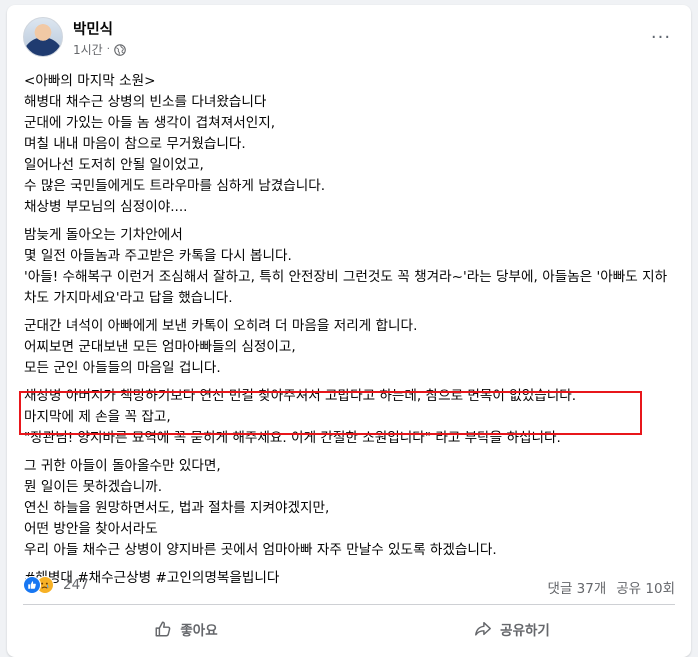 The height and width of the screenshot is (657, 698). I want to click on globe-icon, so click(120, 49).